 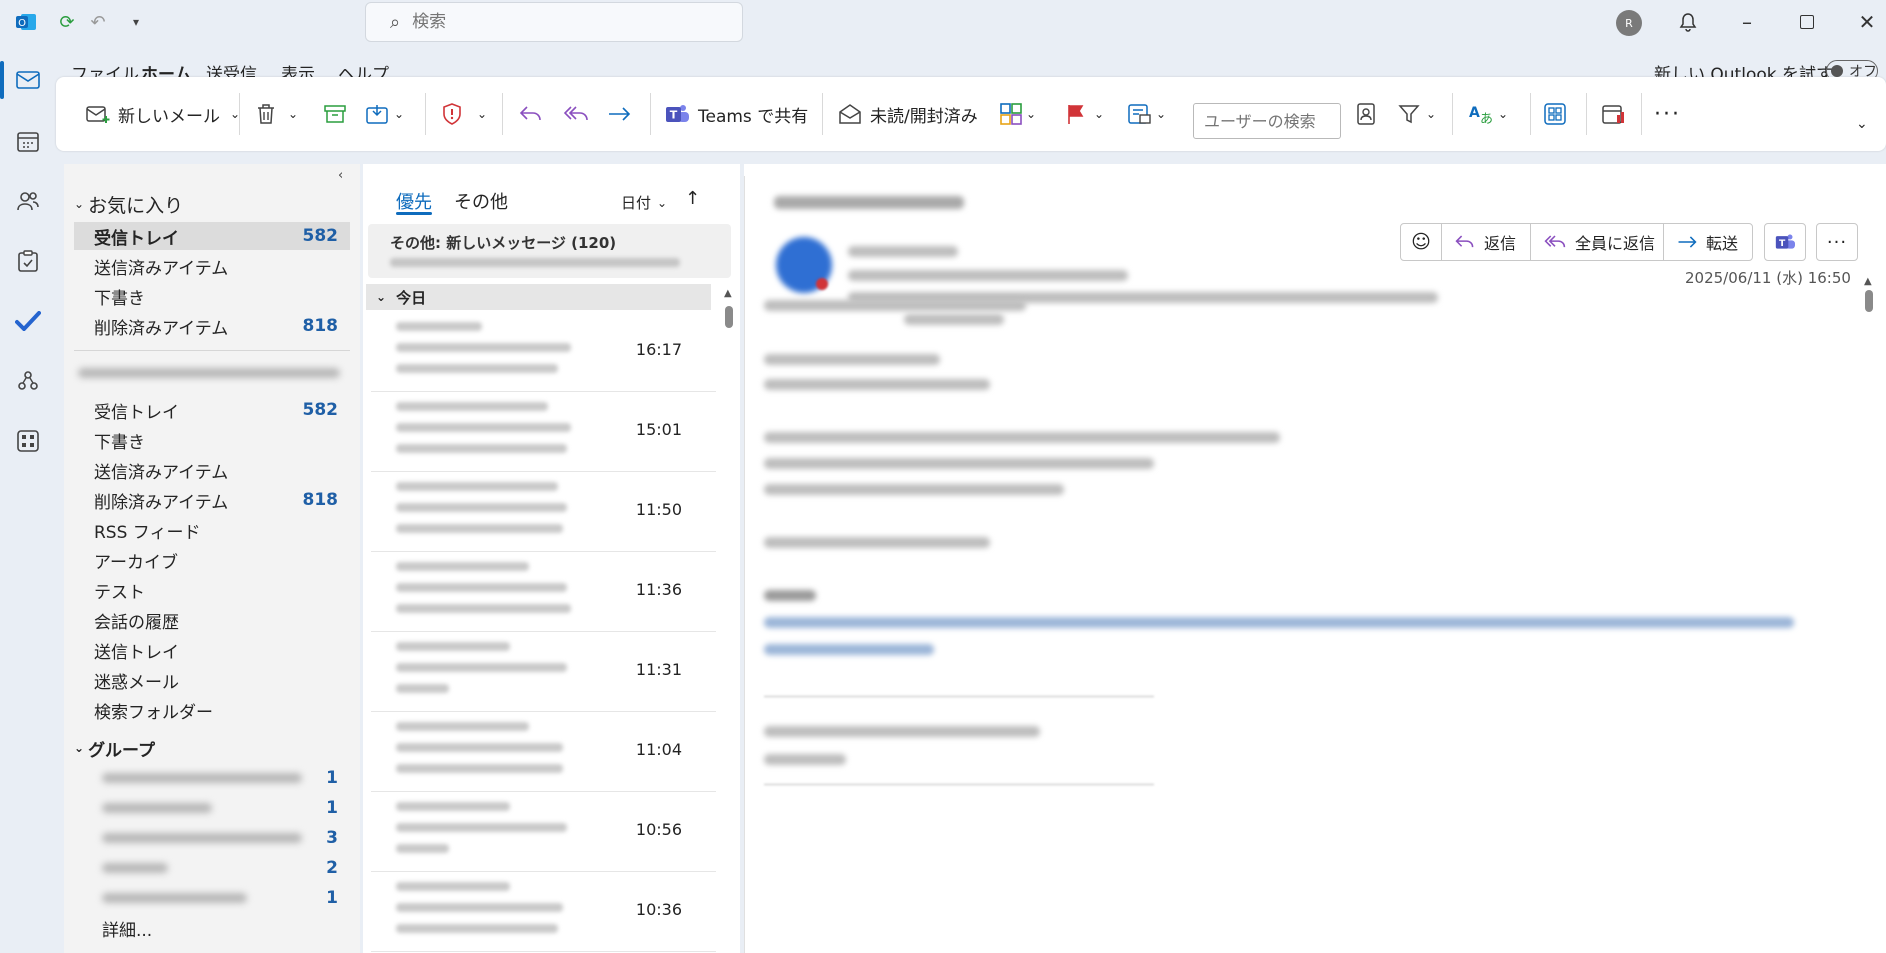 What do you see at coordinates (1417, 114) in the screenshot?
I see `filter-button: ⌄` at bounding box center [1417, 114].